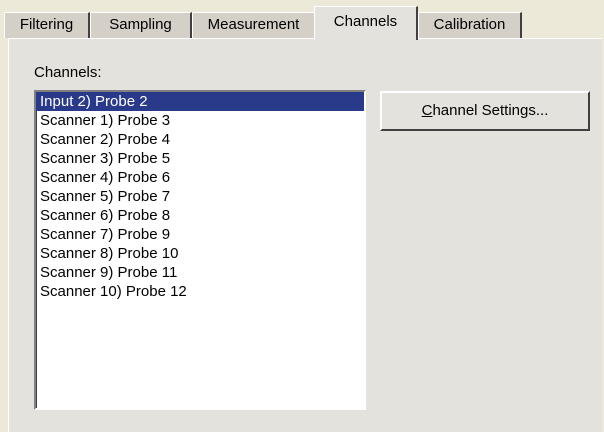  Describe the element at coordinates (200, 158) in the screenshot. I see `channel-list-item: Scanner 3) Probe 5` at that location.